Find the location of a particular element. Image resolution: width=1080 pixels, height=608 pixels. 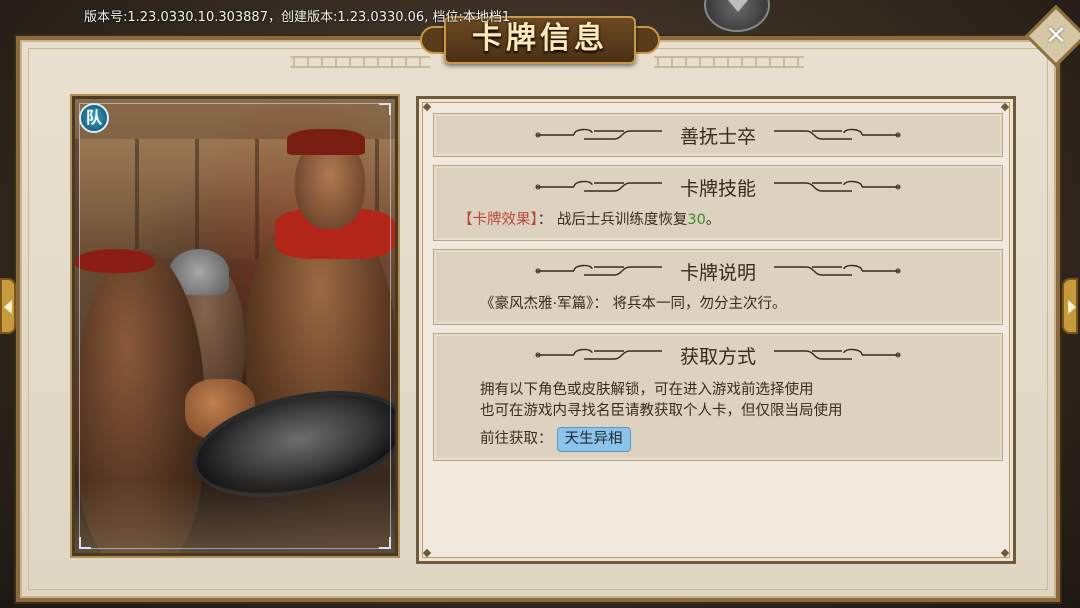

quote-text: 将兵本一同，勿分主次行。 is located at coordinates (699, 304).